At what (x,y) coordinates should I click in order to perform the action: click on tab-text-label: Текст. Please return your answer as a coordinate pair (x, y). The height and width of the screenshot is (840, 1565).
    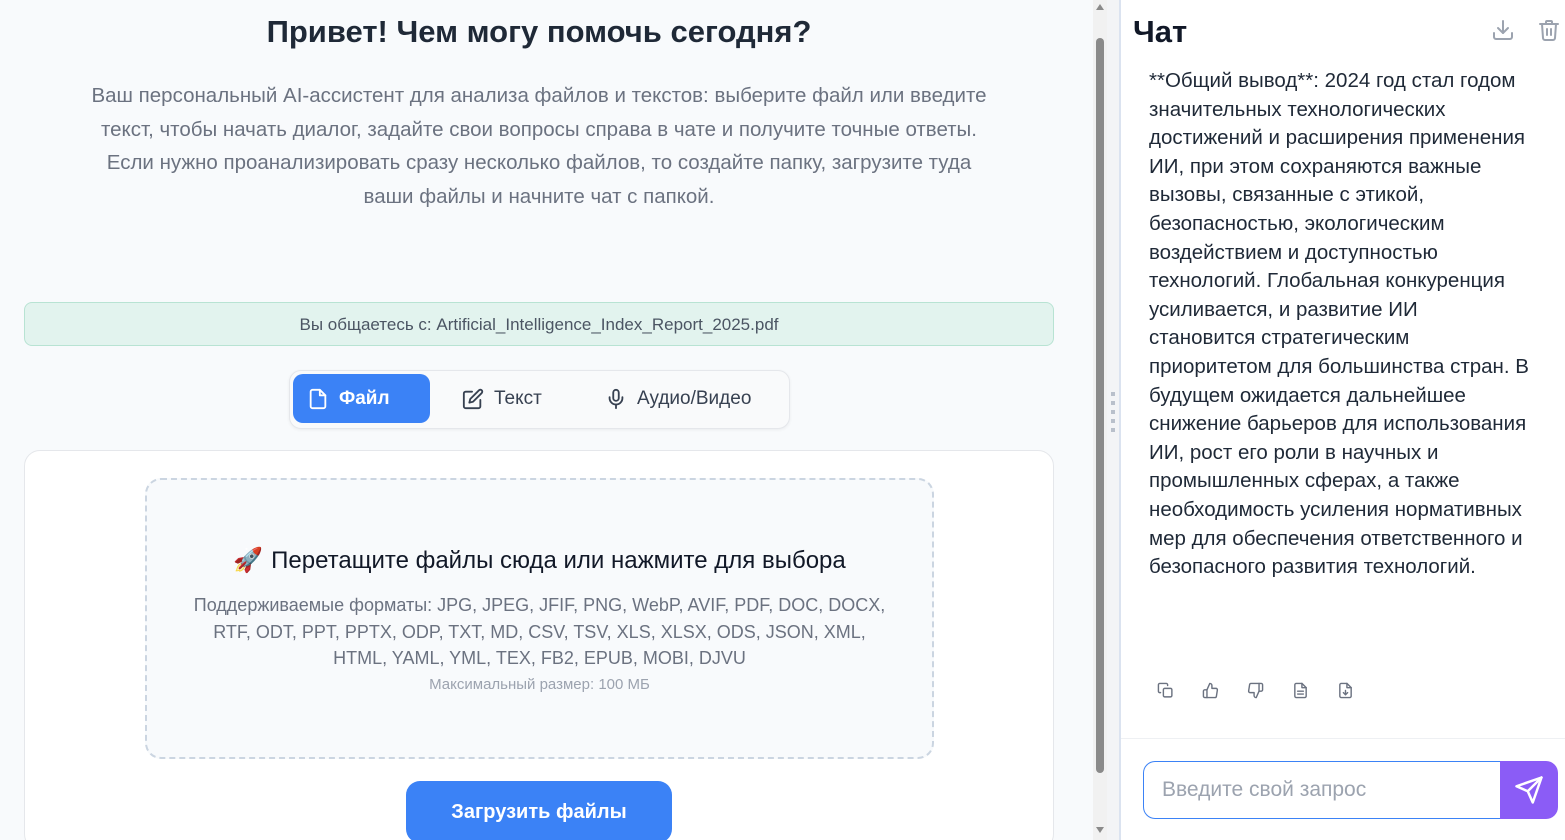
    Looking at the image, I should click on (518, 398).